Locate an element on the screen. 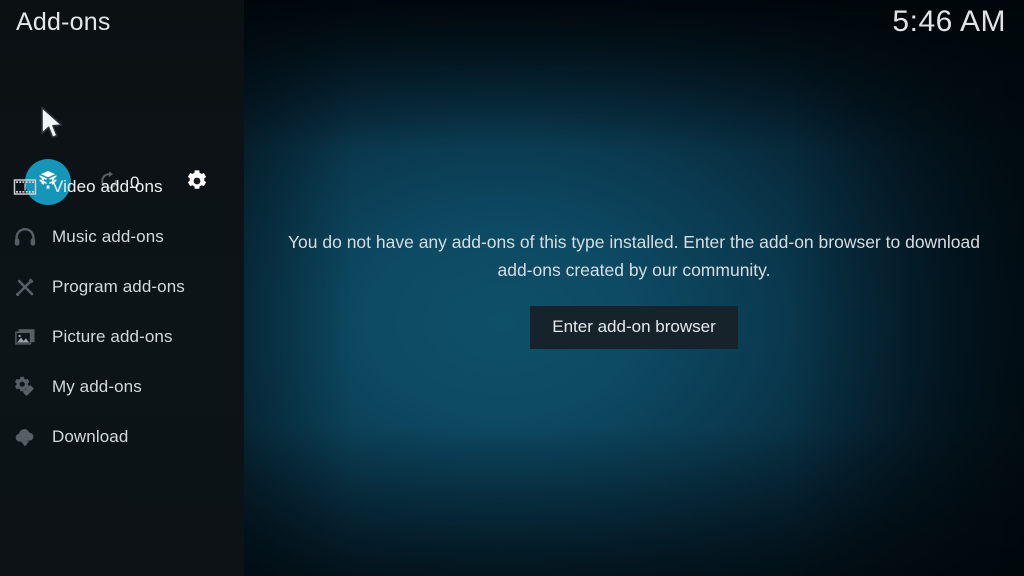  cloud-download-icon is located at coordinates (25, 437).